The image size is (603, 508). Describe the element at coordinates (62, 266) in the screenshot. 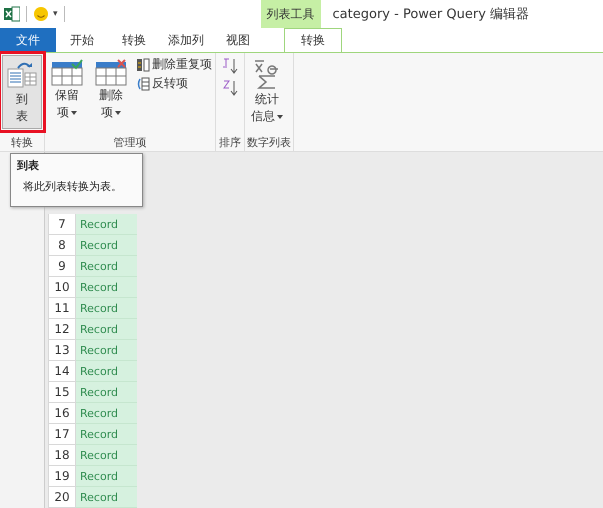

I see `row-number: 9` at that location.